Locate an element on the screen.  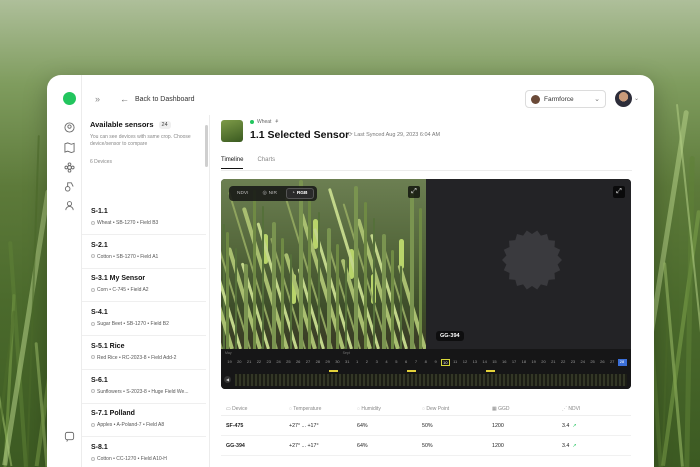
sensor-list-item: S-2.1 Cotton • SB-1270 • Field A1 is located at coordinates (144, 252).